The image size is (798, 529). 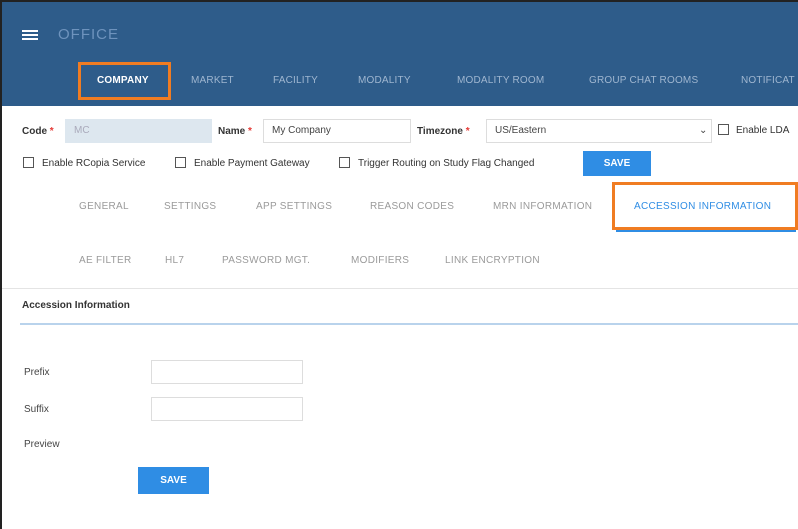 What do you see at coordinates (492, 260) in the screenshot?
I see `subtab-link-encryption: LINK ENCRYPTION` at bounding box center [492, 260].